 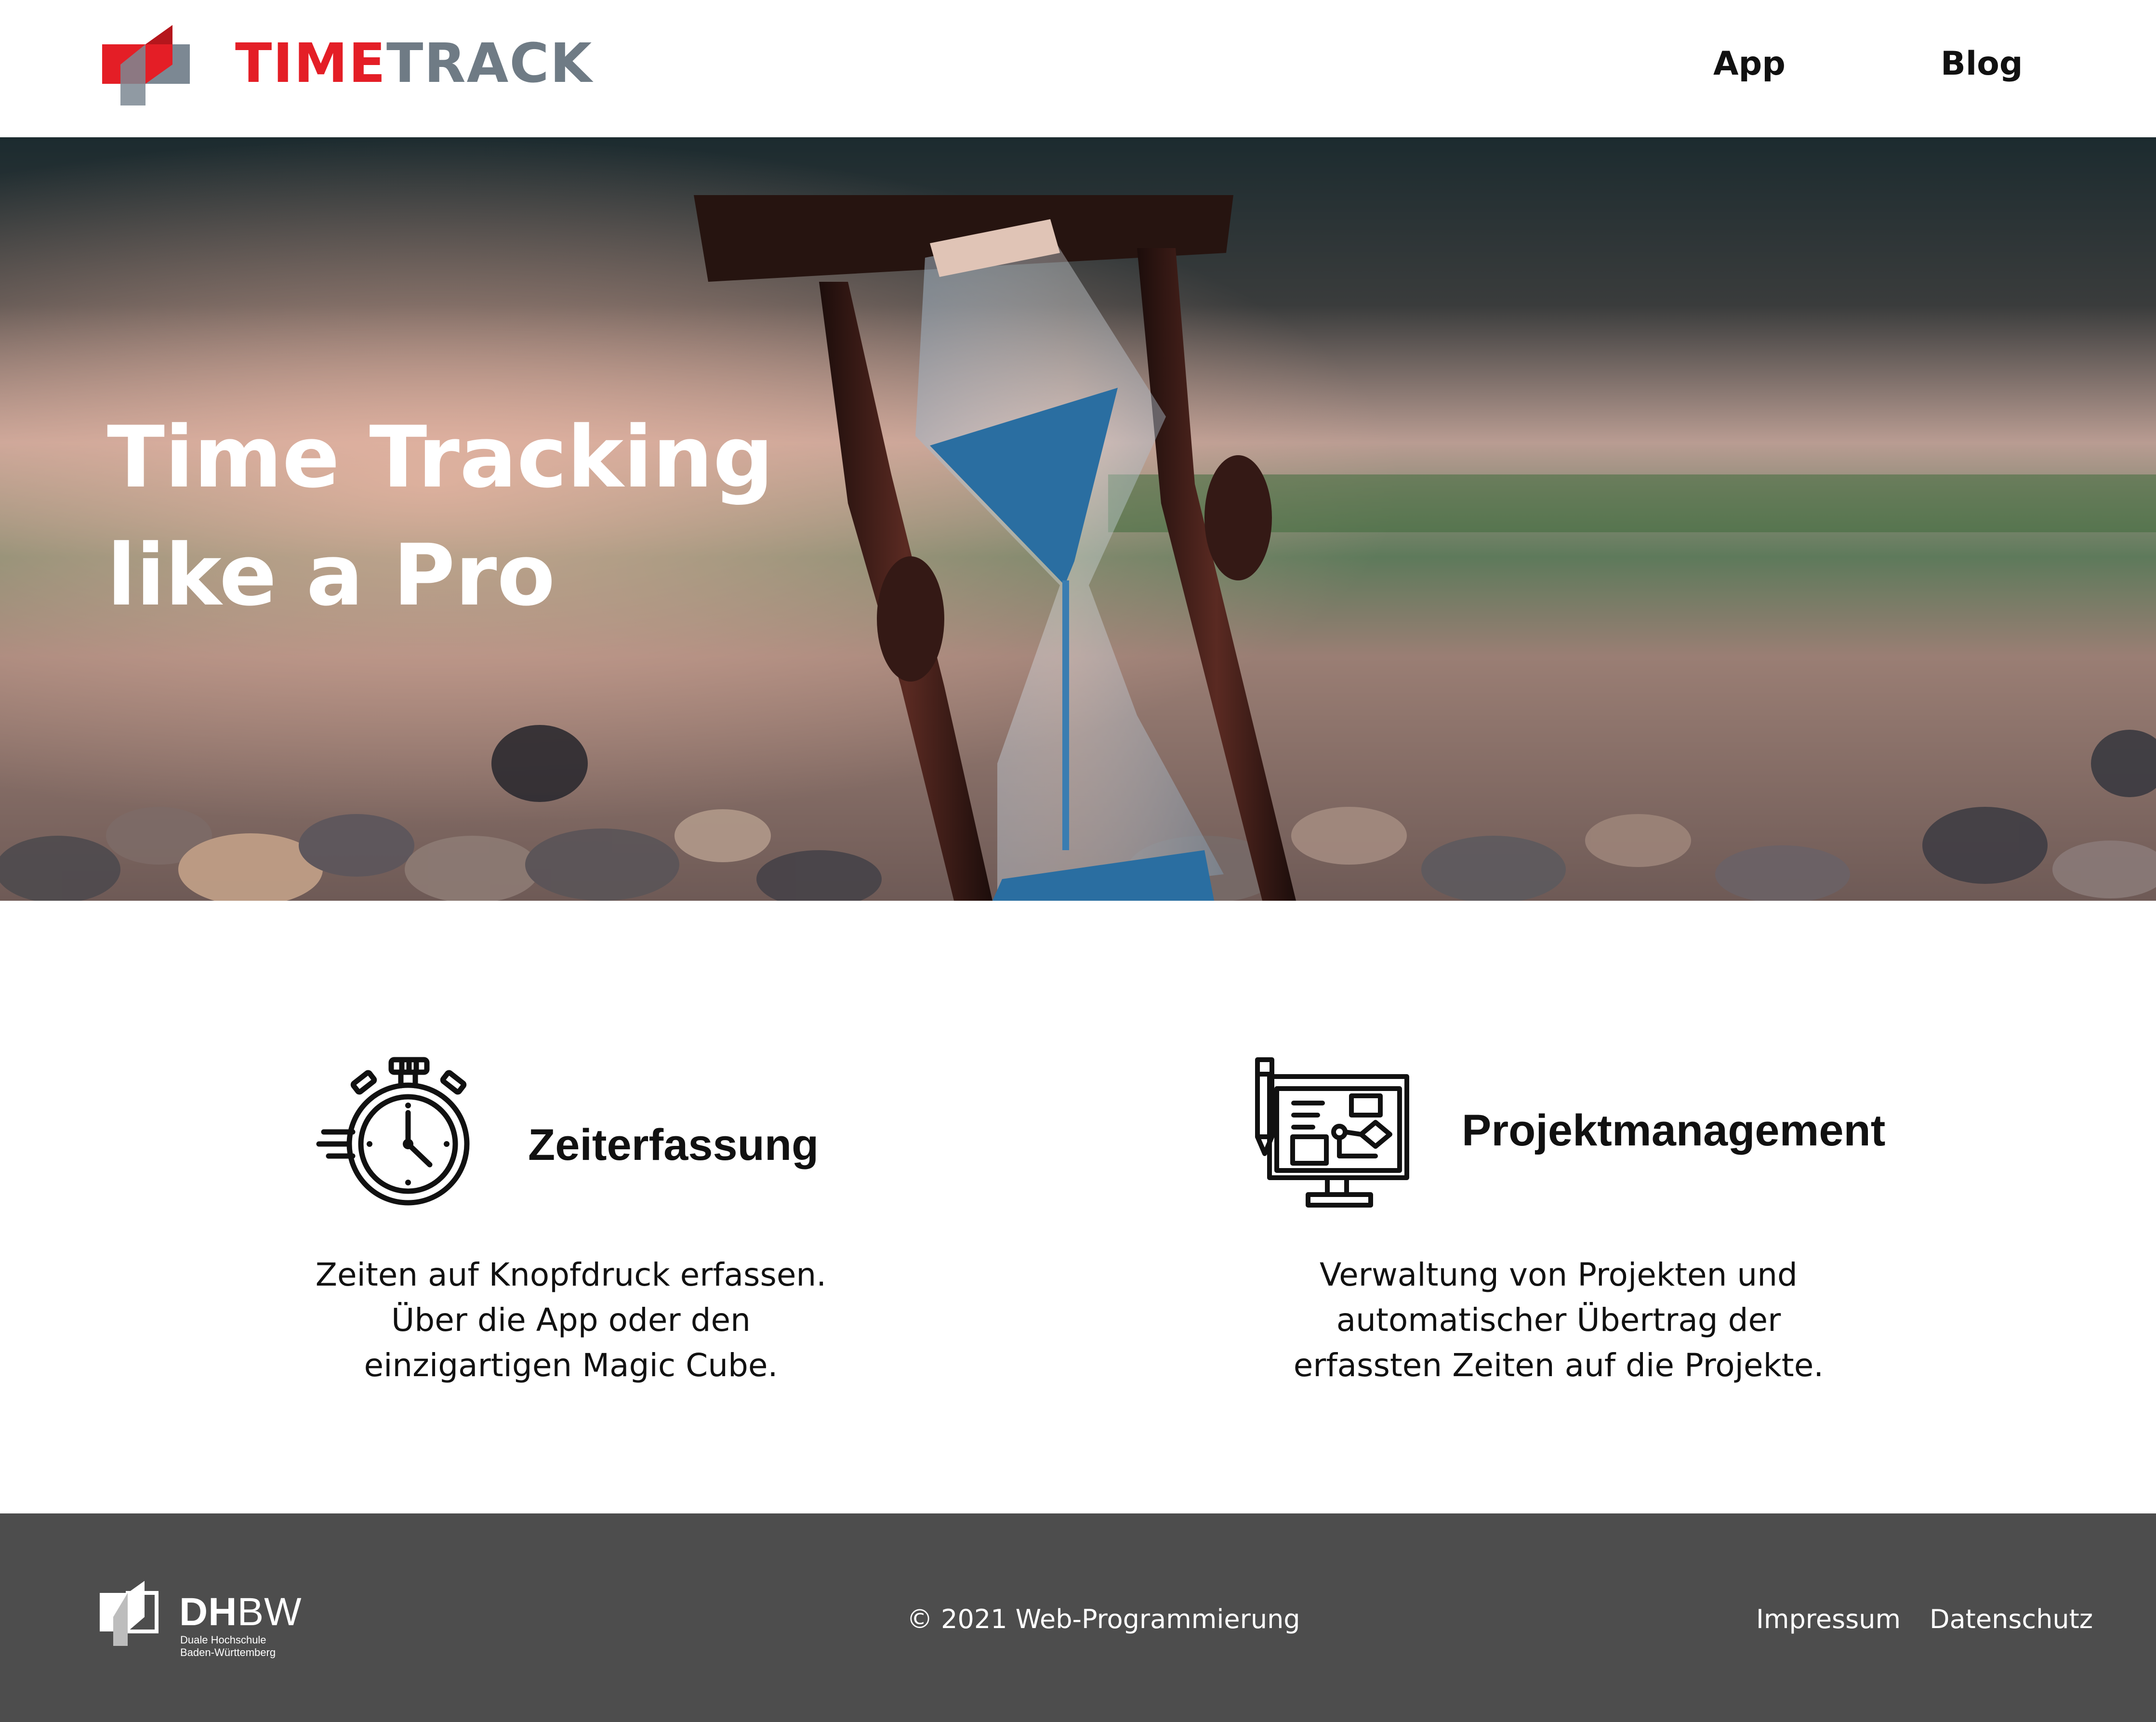 What do you see at coordinates (1559, 1275) in the screenshot?
I see `feature-line: Verwaltung von Projekten und` at bounding box center [1559, 1275].